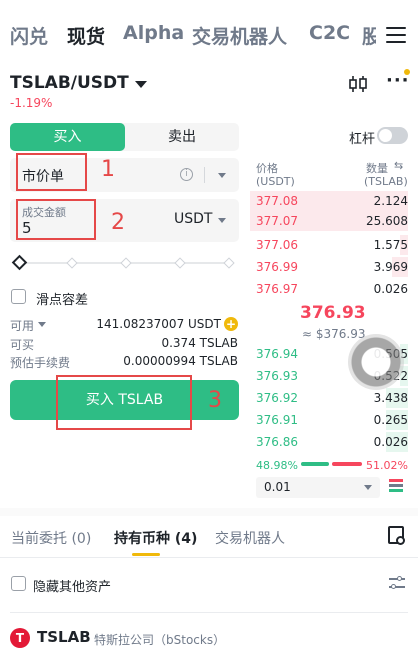  Describe the element at coordinates (400, 540) in the screenshot. I see `clock-icon` at that location.